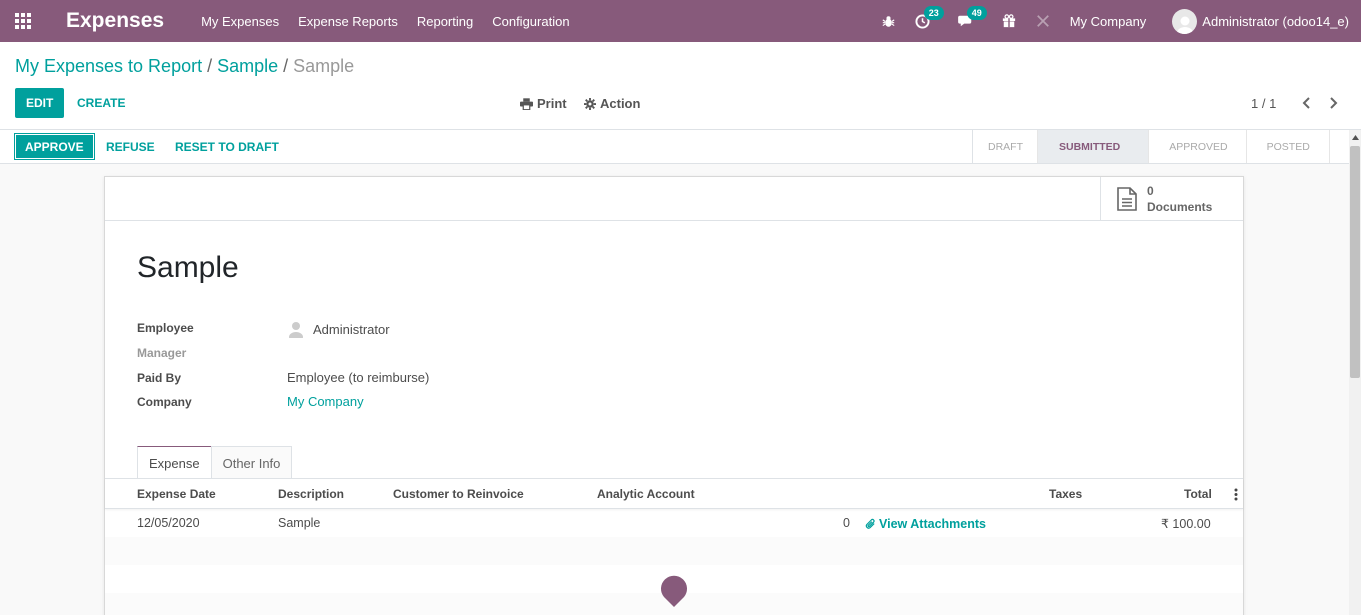 The width and height of the screenshot is (1361, 615). Describe the element at coordinates (188, 267) in the screenshot. I see `record-title: Sample` at that location.